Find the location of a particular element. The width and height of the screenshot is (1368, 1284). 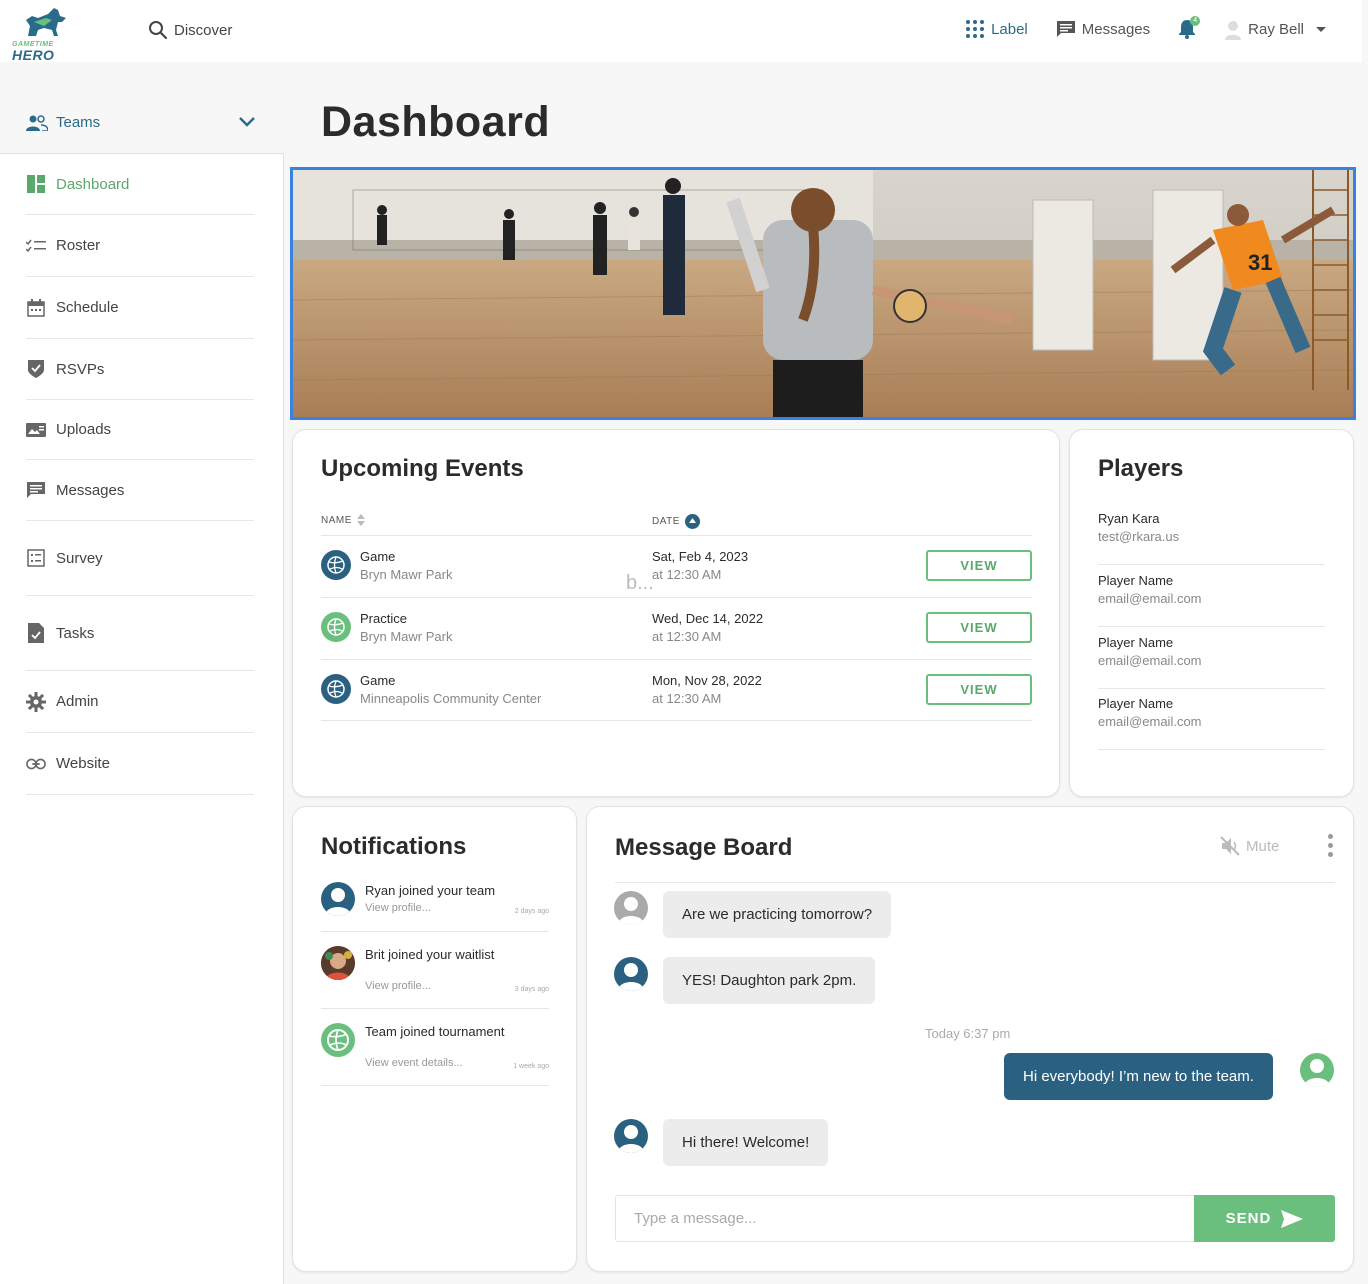

checklist-icon is located at coordinates (36, 246).